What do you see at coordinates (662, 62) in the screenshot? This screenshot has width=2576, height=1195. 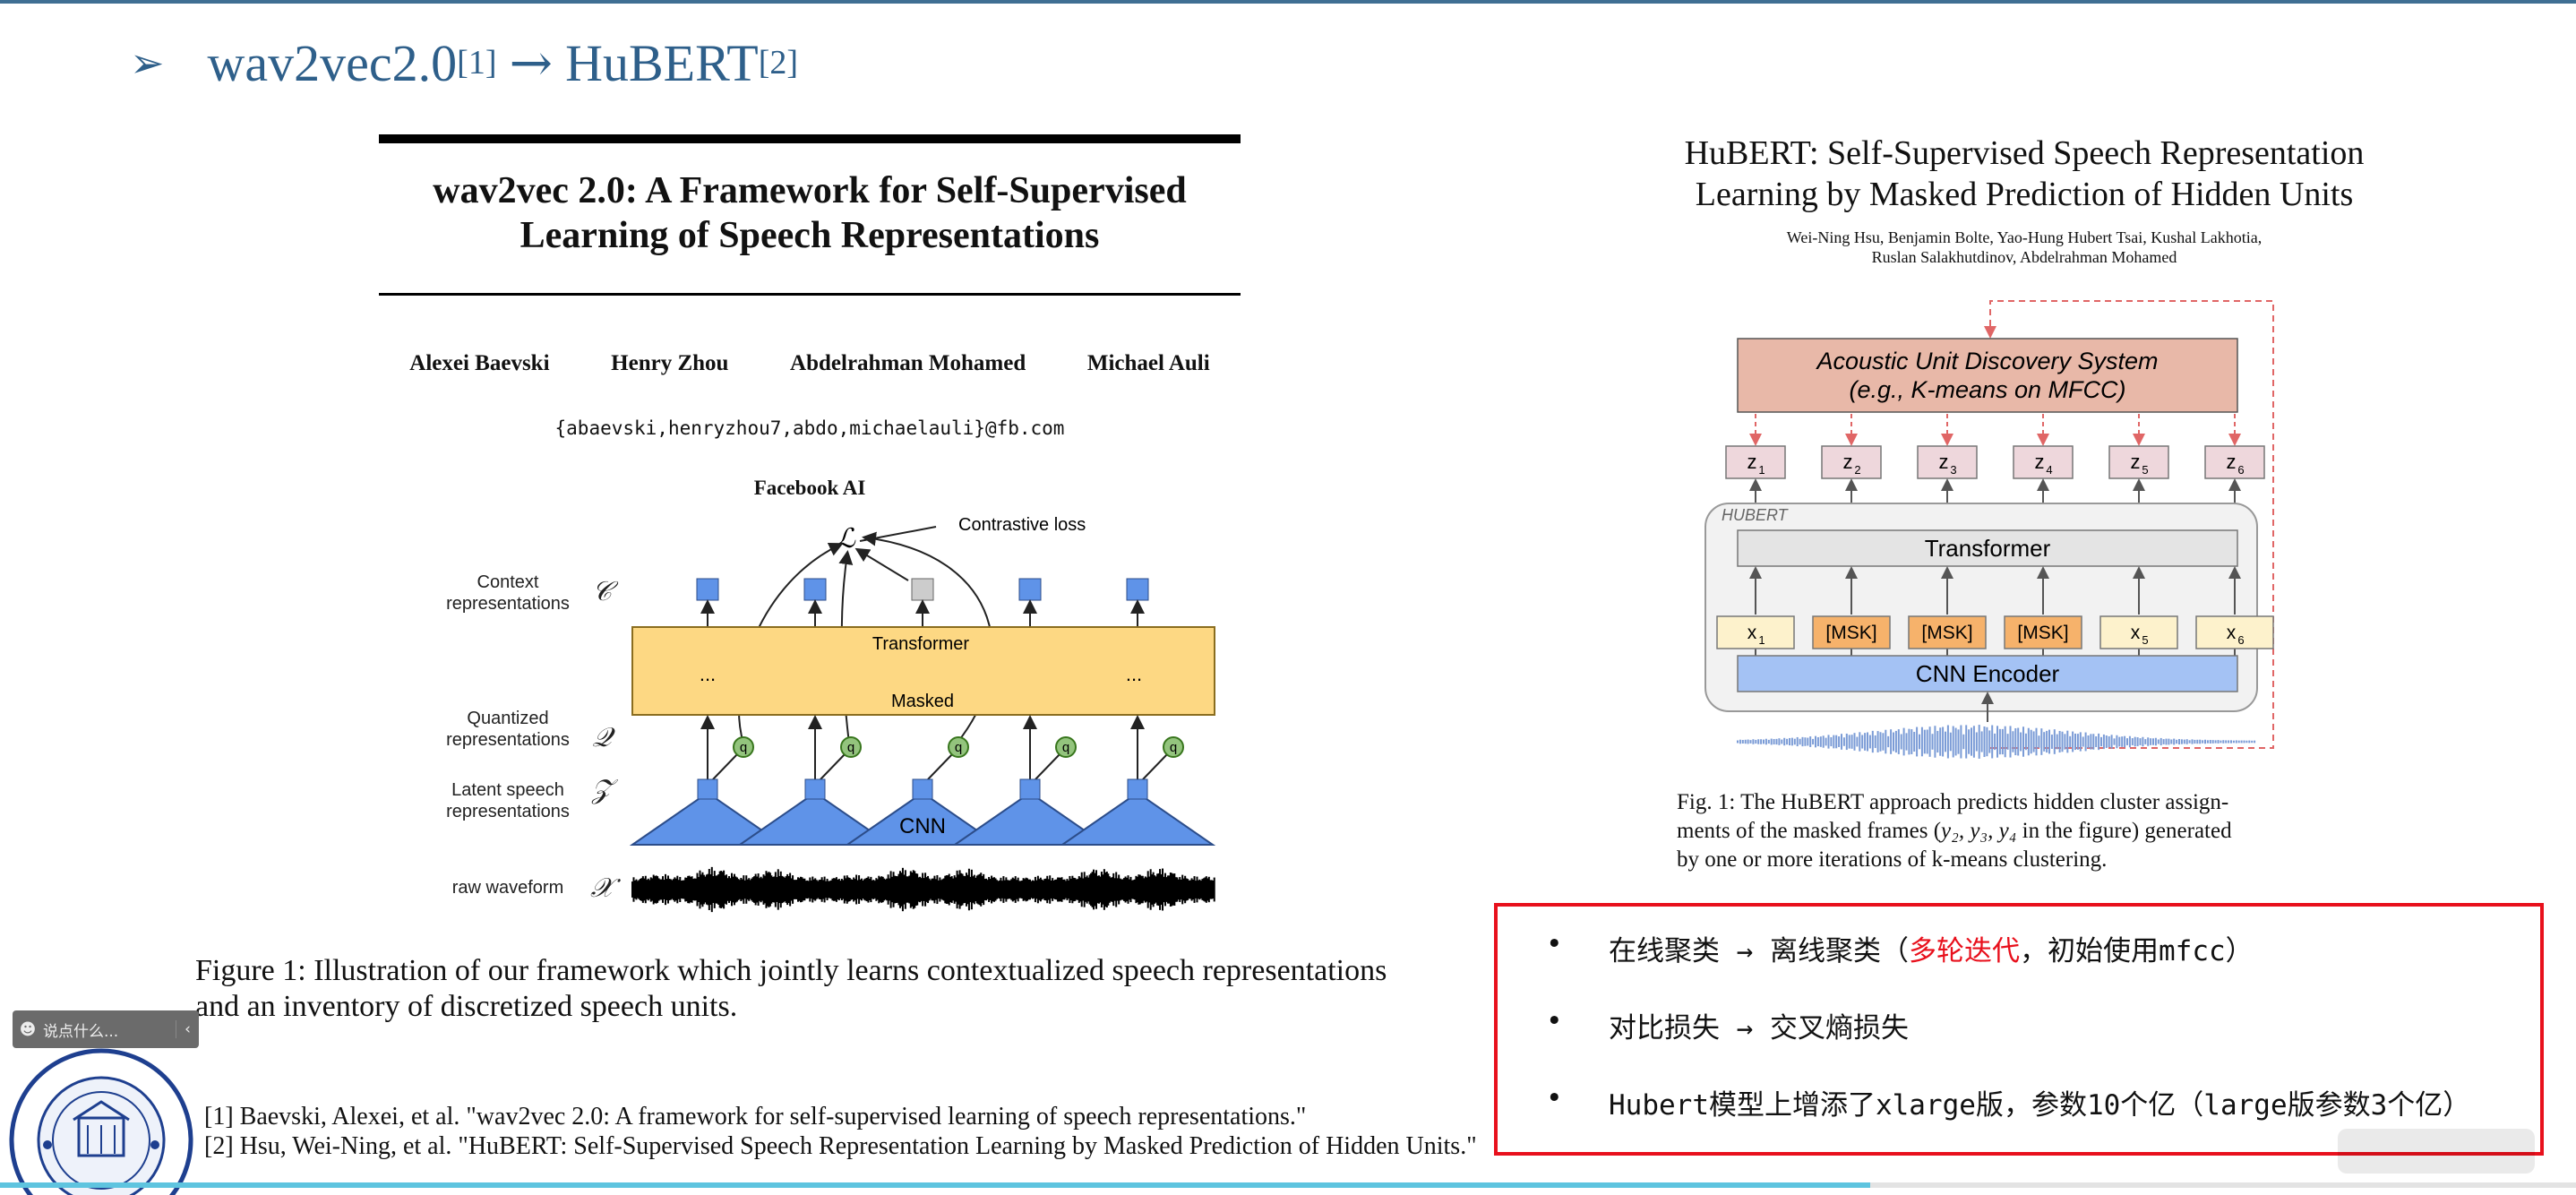 I see `title-hubert: HuBERT` at bounding box center [662, 62].